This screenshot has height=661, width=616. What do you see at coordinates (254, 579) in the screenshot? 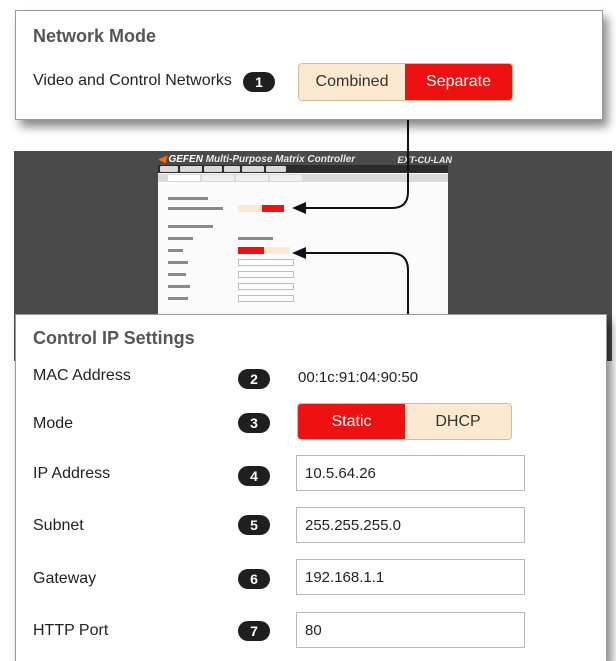
I see `step-badge-6: 6` at bounding box center [254, 579].